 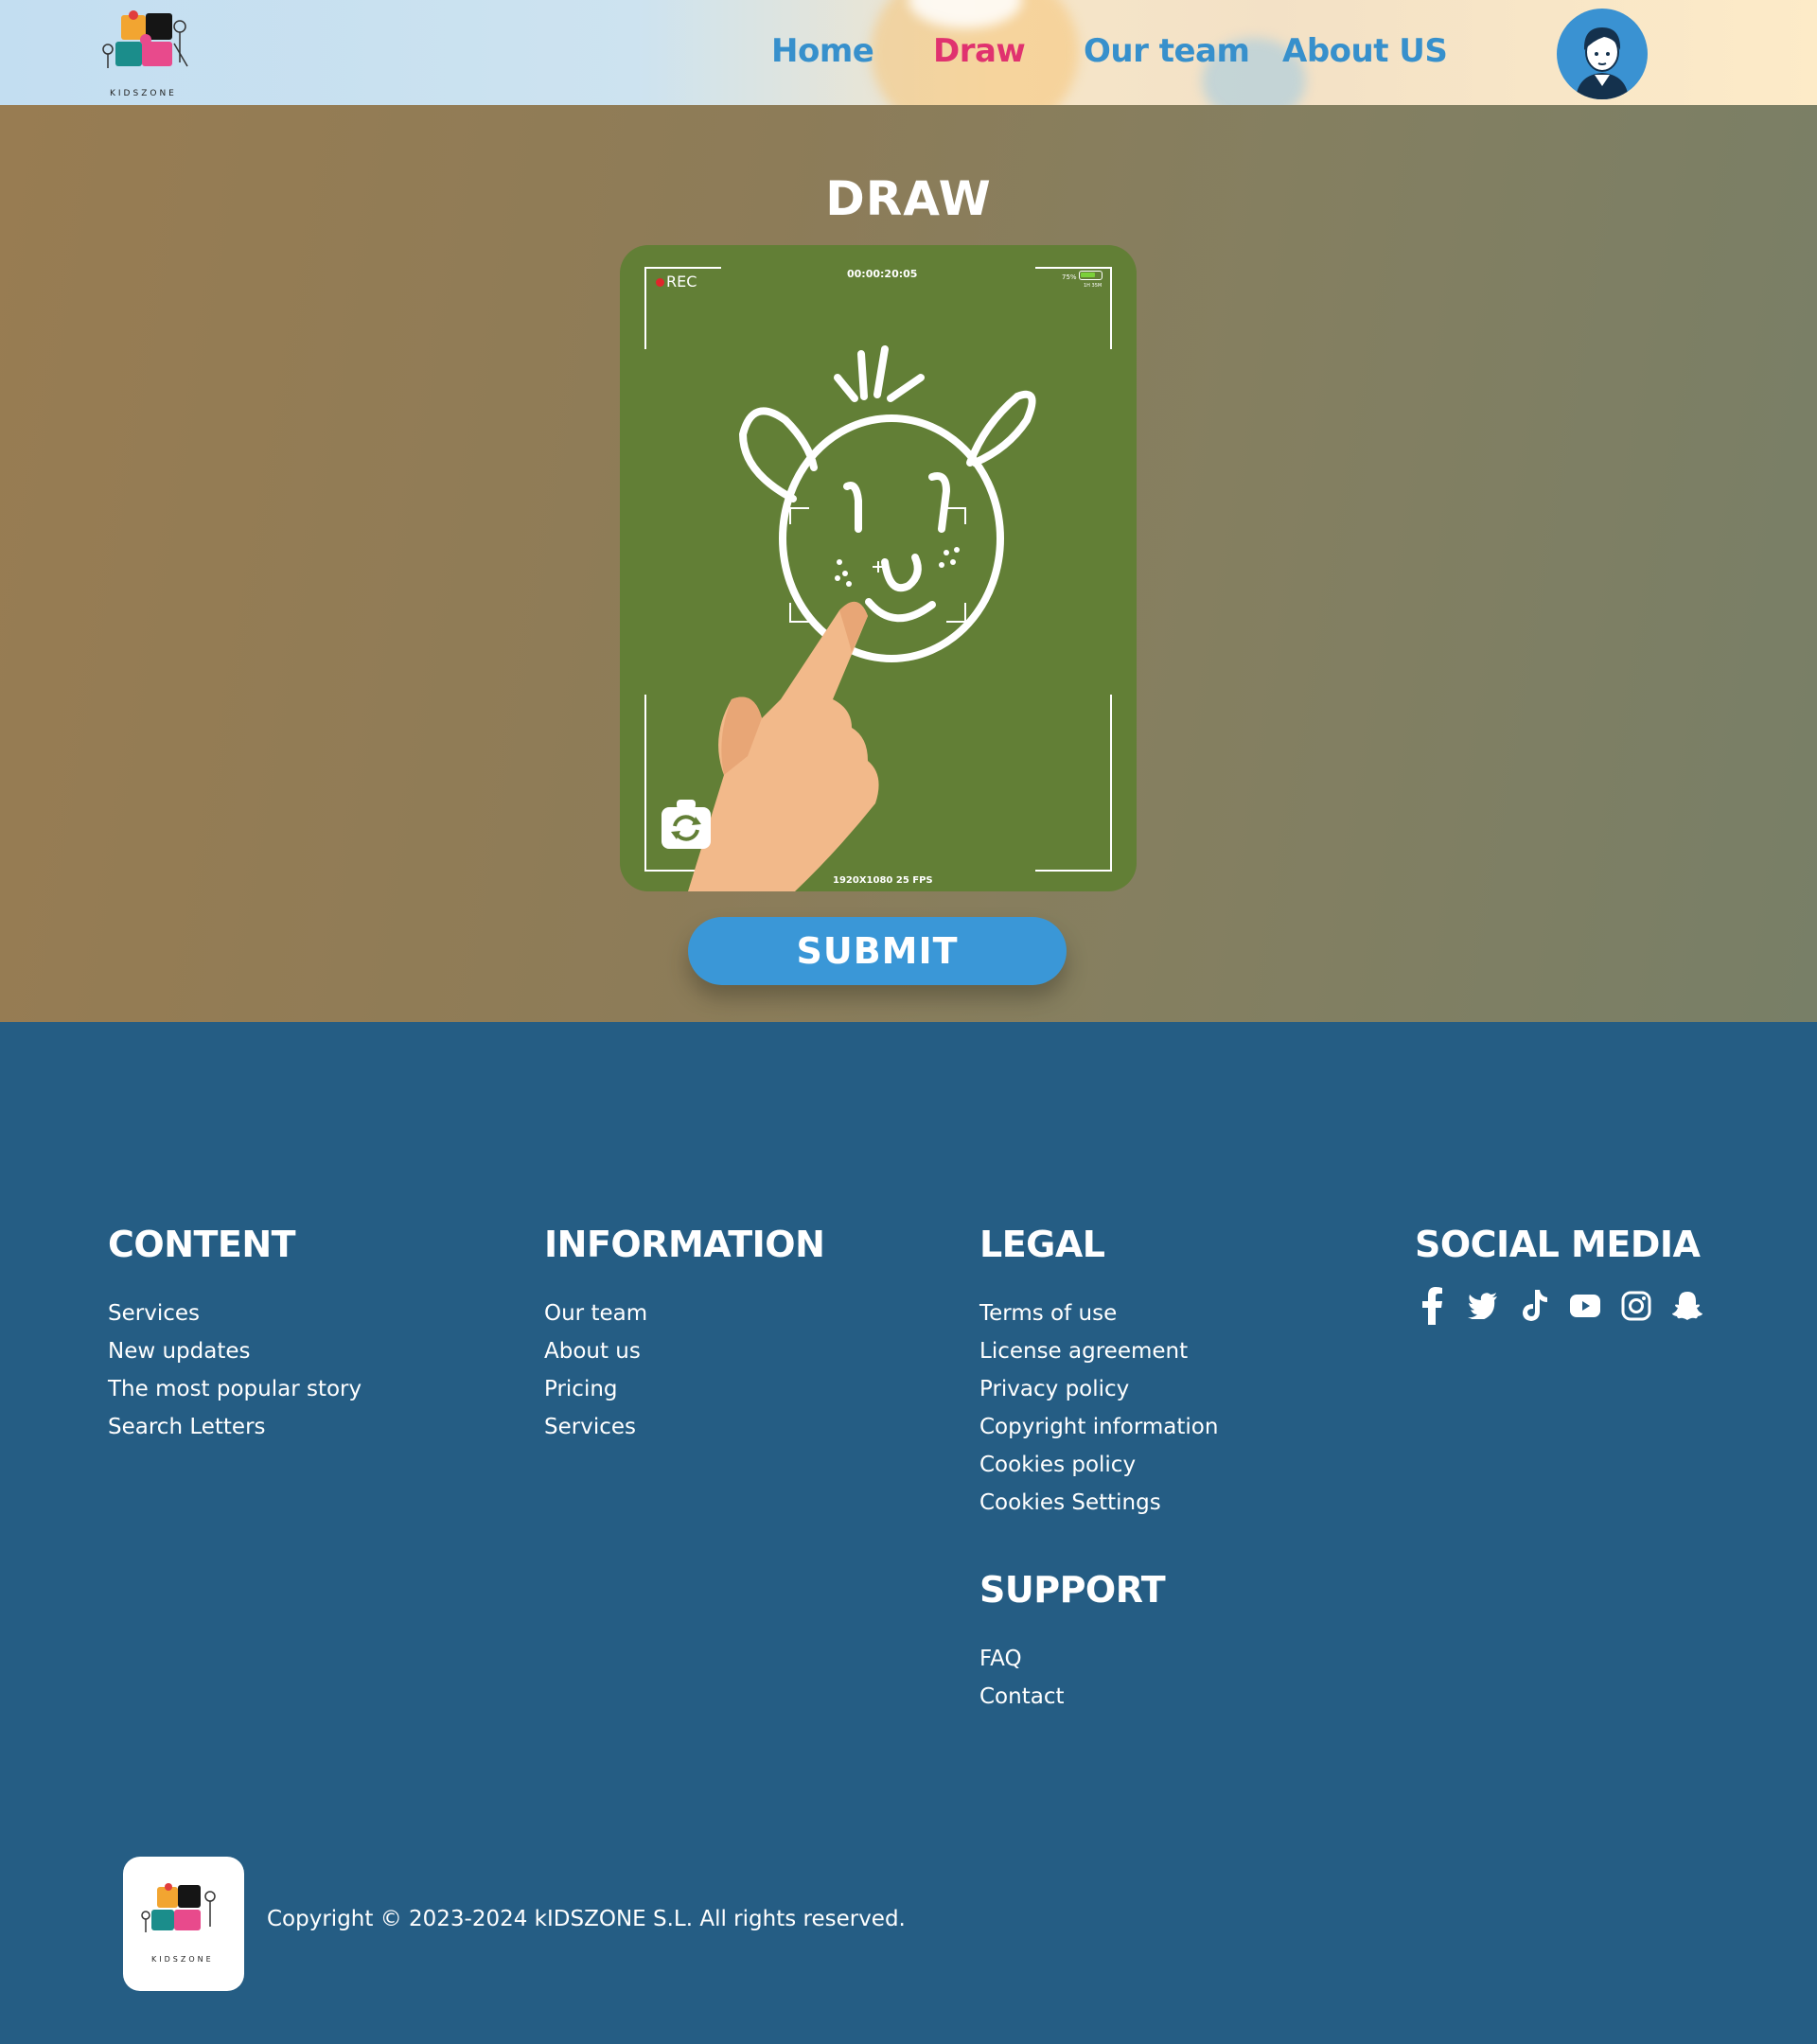 I want to click on battery-icon, so click(x=1091, y=275).